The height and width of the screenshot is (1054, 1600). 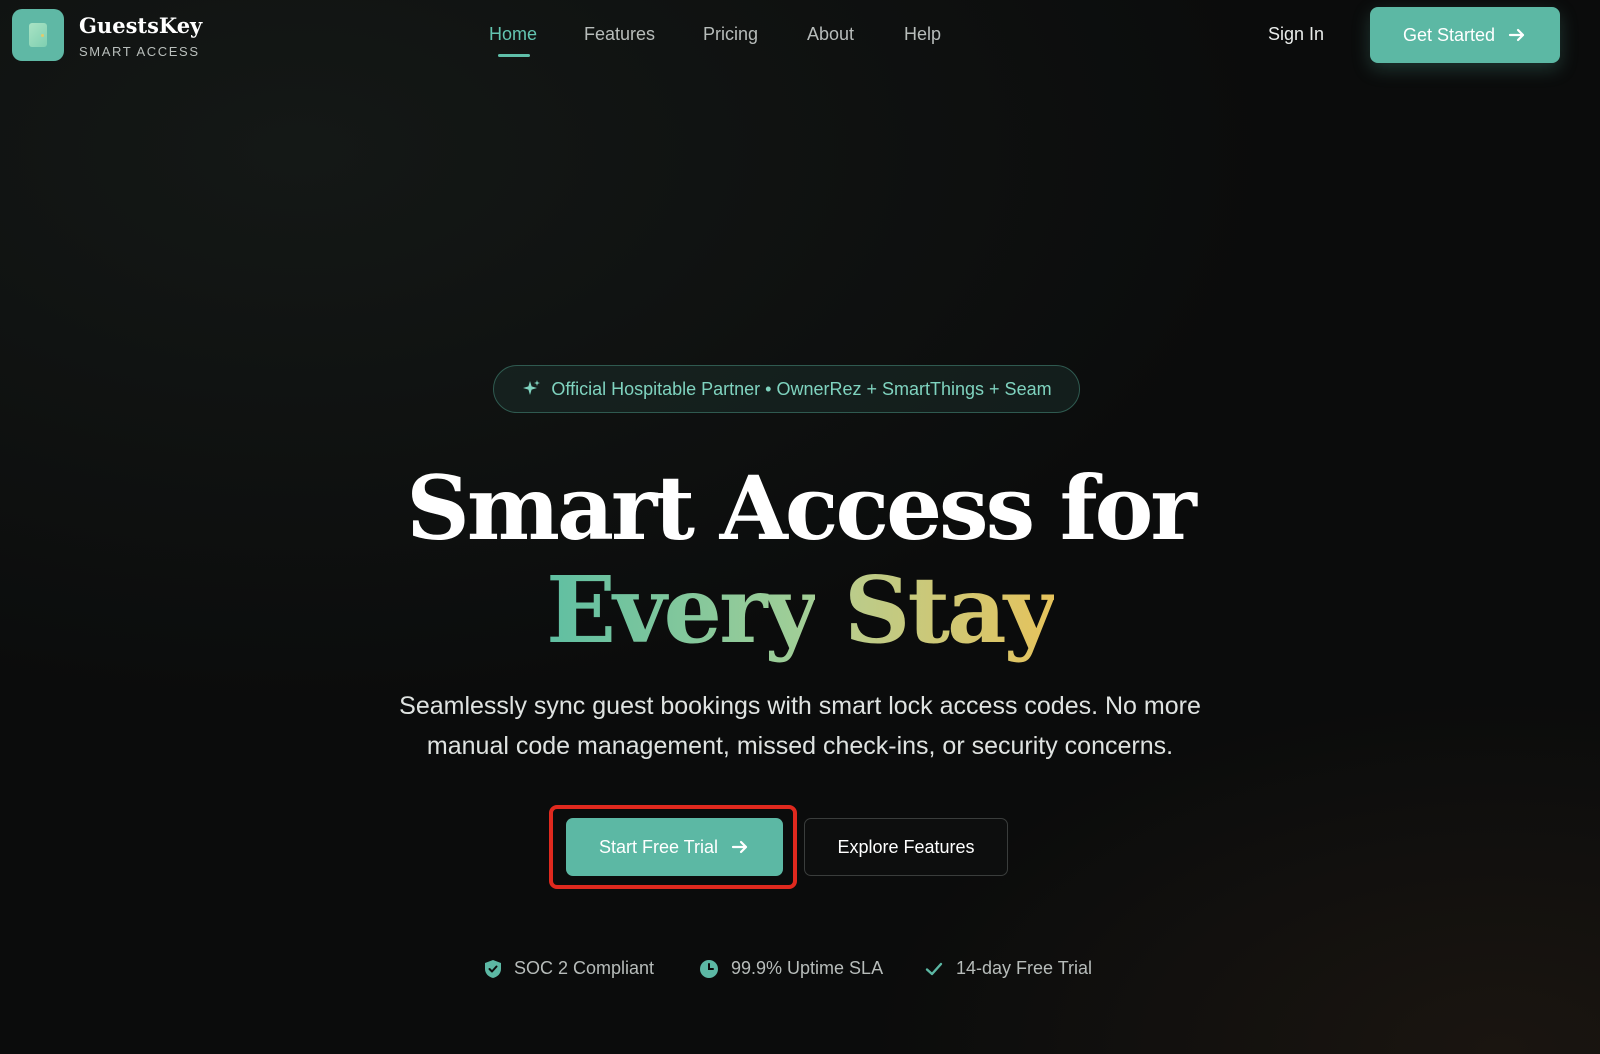 What do you see at coordinates (532, 387) in the screenshot?
I see `sparkle-icon` at bounding box center [532, 387].